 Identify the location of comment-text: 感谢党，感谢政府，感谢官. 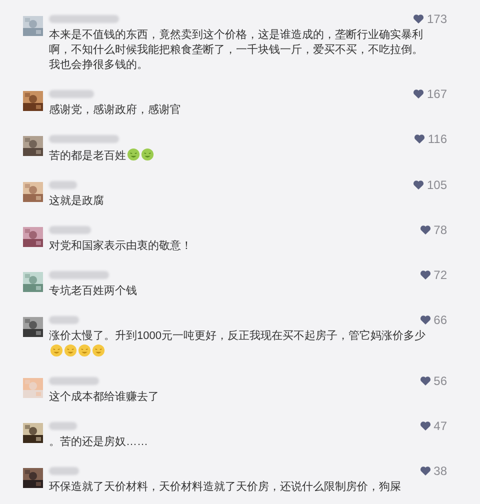
(115, 110).